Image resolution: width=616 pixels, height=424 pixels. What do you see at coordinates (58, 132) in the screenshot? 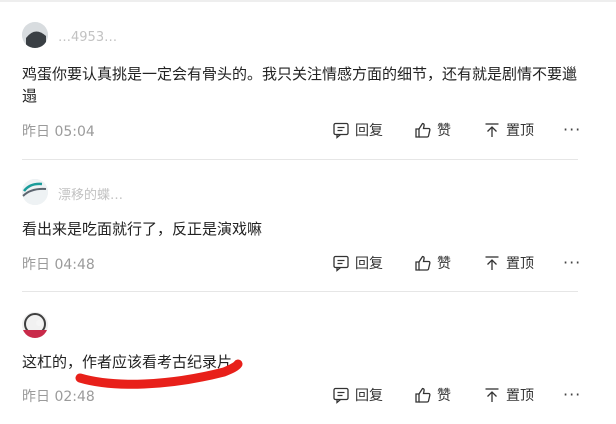
I see `comment-time: 昨日 05:04` at bounding box center [58, 132].